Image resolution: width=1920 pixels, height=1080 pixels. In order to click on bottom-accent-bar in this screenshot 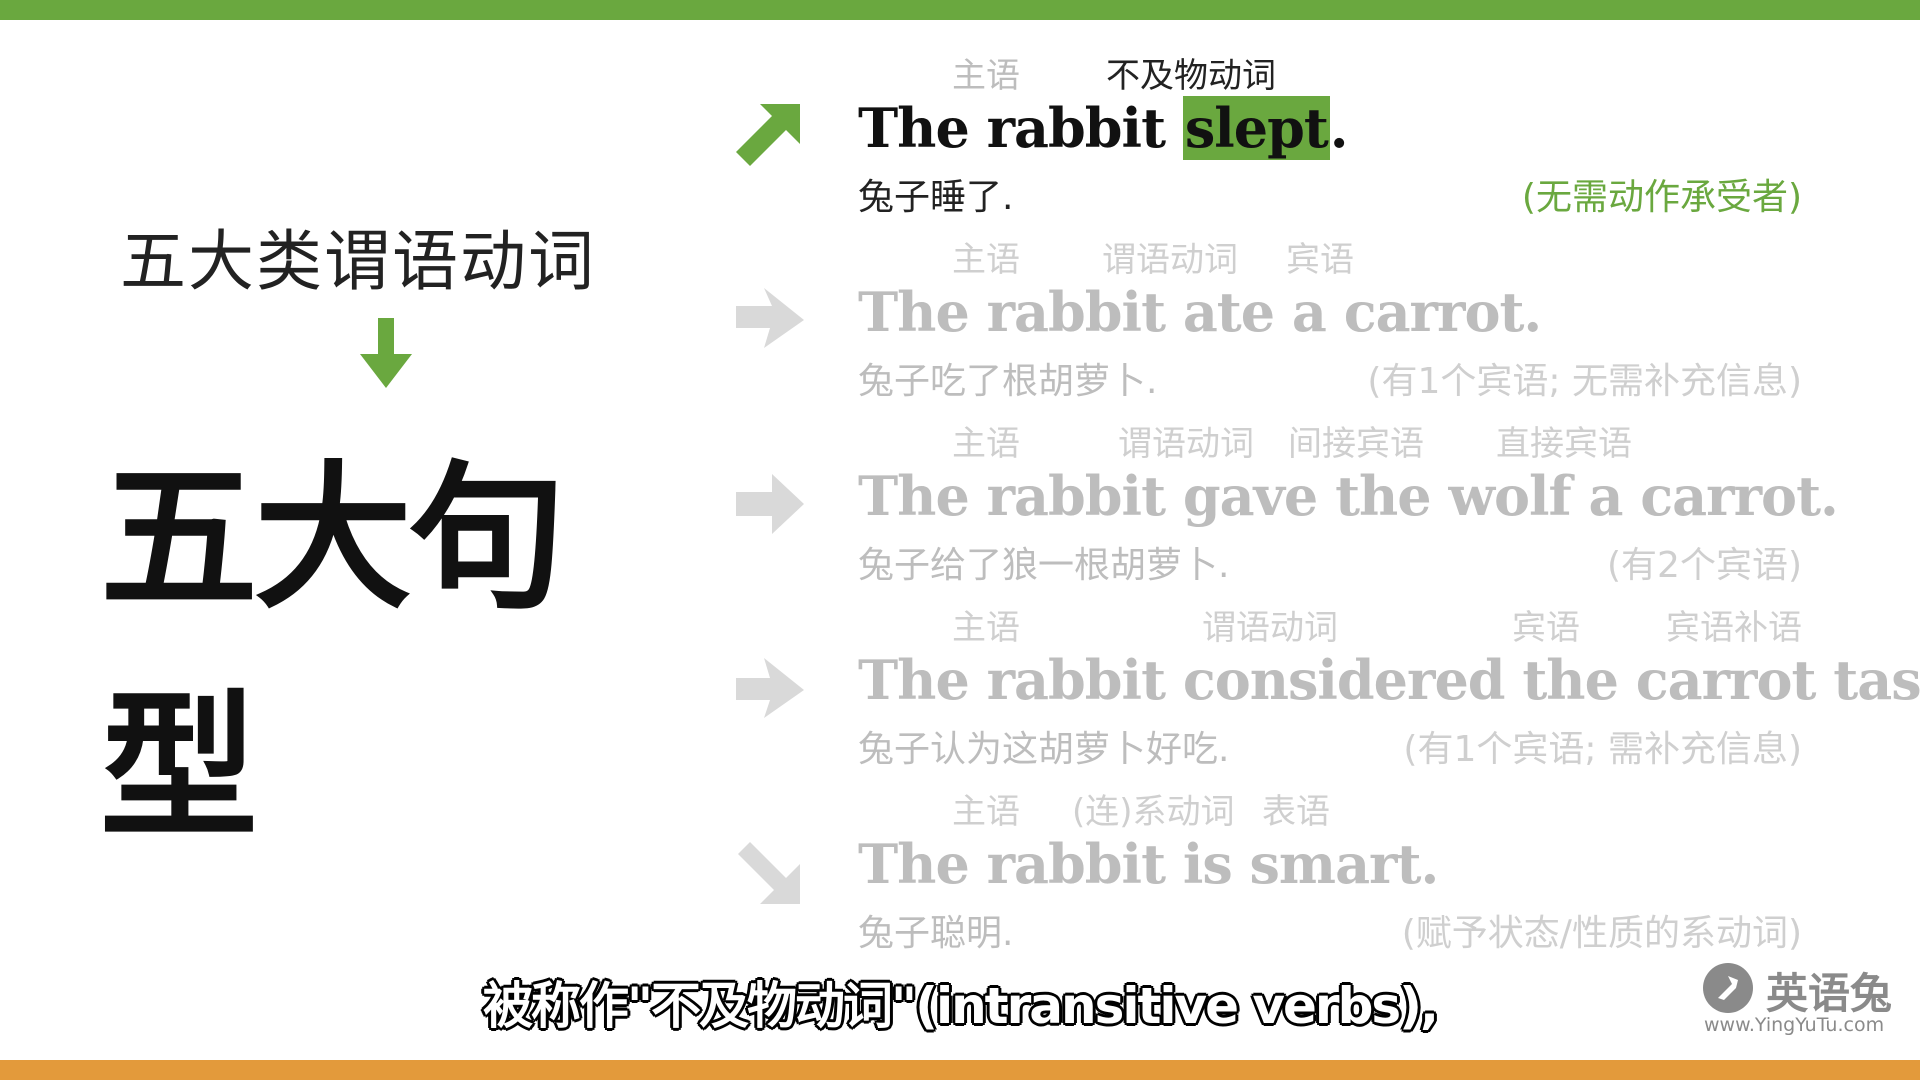, I will do `click(960, 1070)`.